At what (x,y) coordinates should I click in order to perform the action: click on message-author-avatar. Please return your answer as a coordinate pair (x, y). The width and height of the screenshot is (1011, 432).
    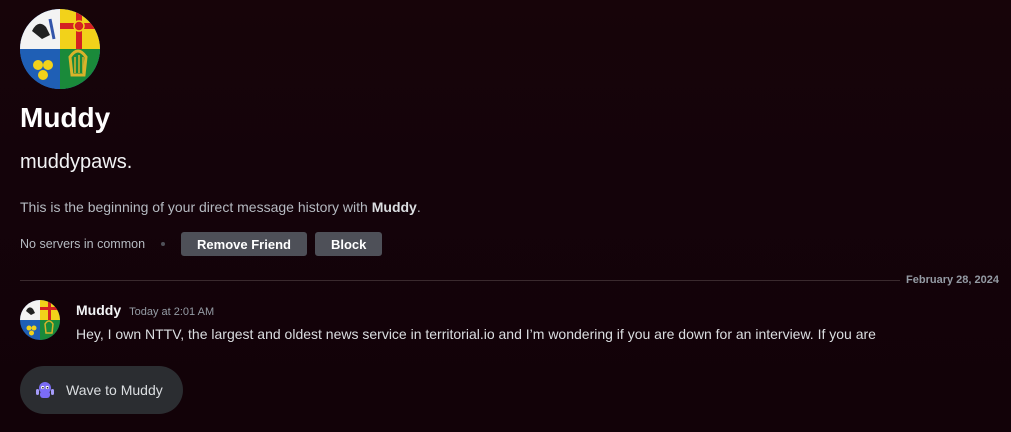
    Looking at the image, I should click on (40, 320).